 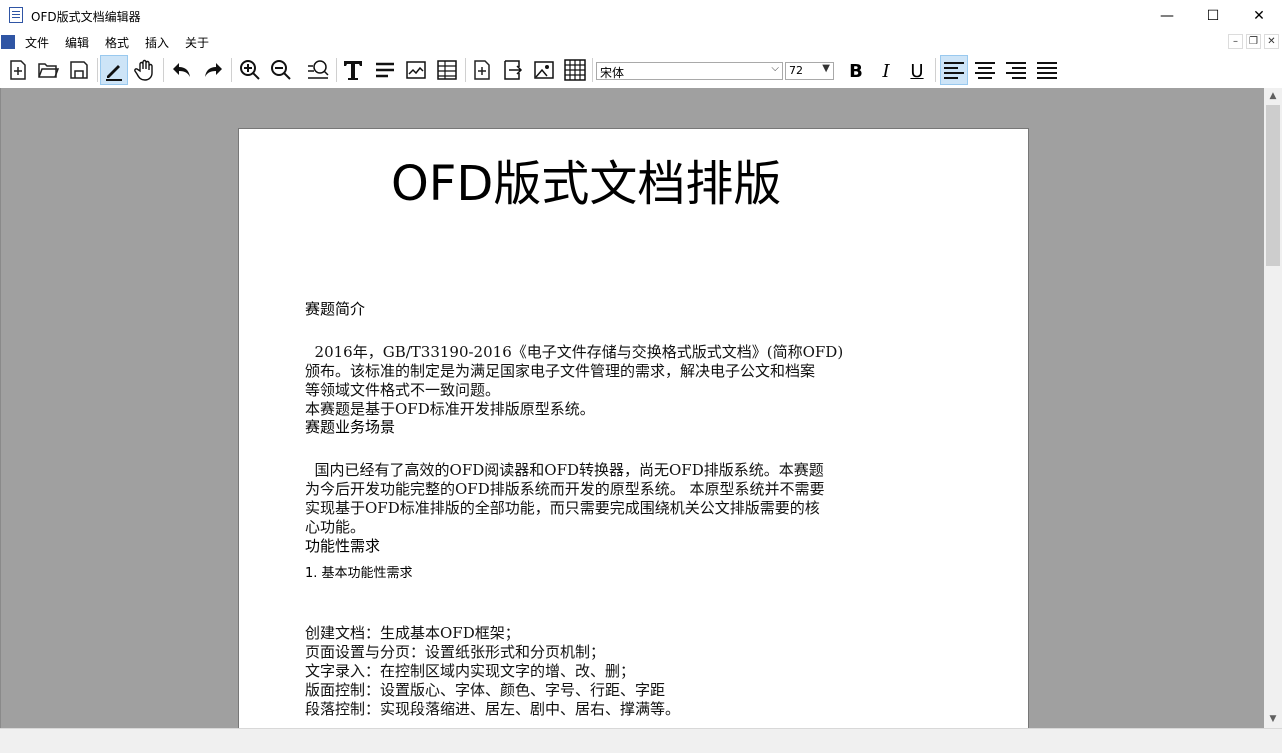 I want to click on paragraph-line: 等领域文件格式不一致问题。, so click(x=402, y=390).